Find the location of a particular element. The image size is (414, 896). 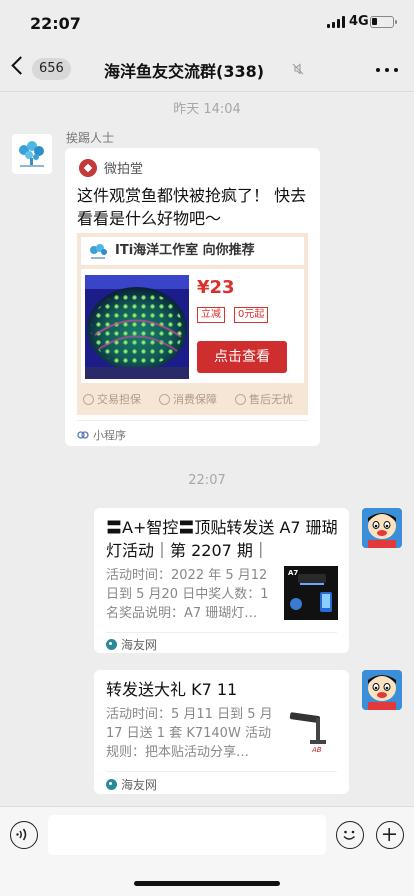

guarantee-item: 售后无忧 is located at coordinates (264, 399).